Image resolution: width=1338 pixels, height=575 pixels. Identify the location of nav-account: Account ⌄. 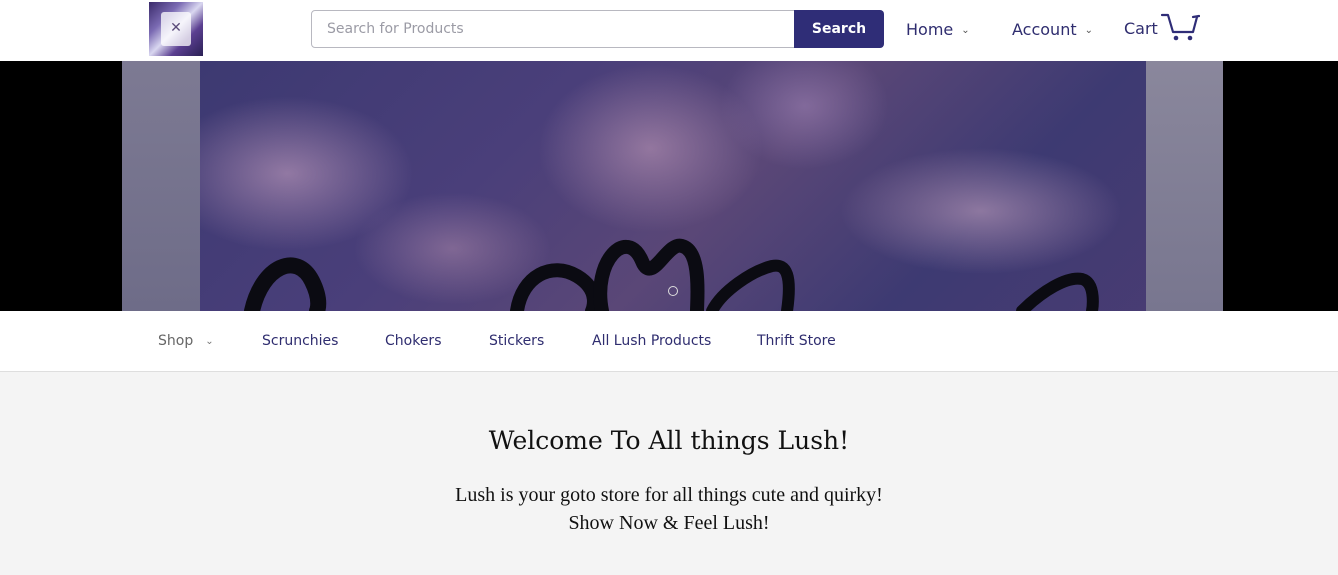
(1052, 29).